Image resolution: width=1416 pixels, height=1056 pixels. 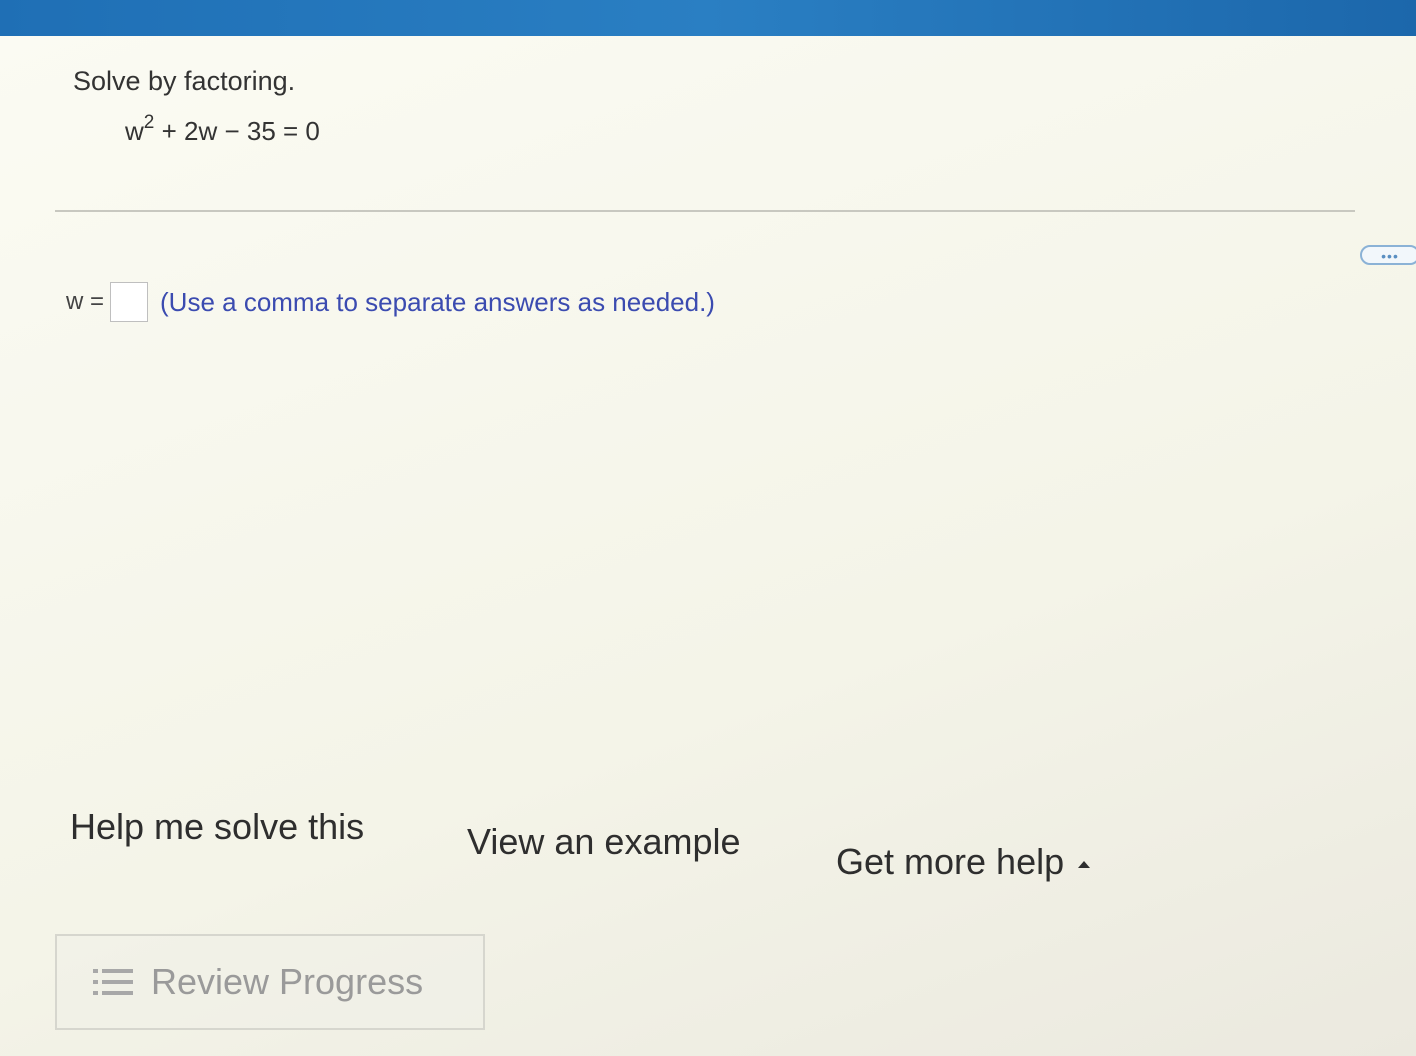 What do you see at coordinates (217, 827) in the screenshot?
I see `help-me-solve-button: Help me solve this` at bounding box center [217, 827].